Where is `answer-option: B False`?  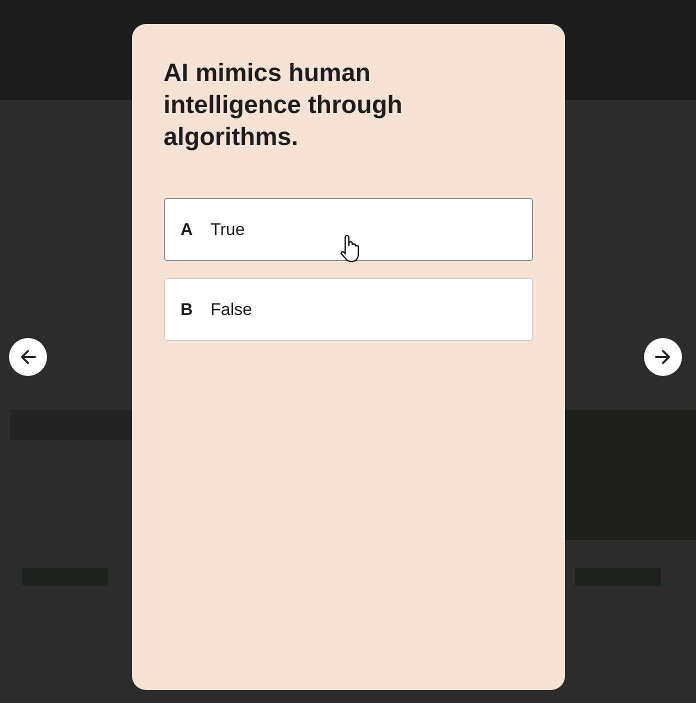
answer-option: B False is located at coordinates (348, 309).